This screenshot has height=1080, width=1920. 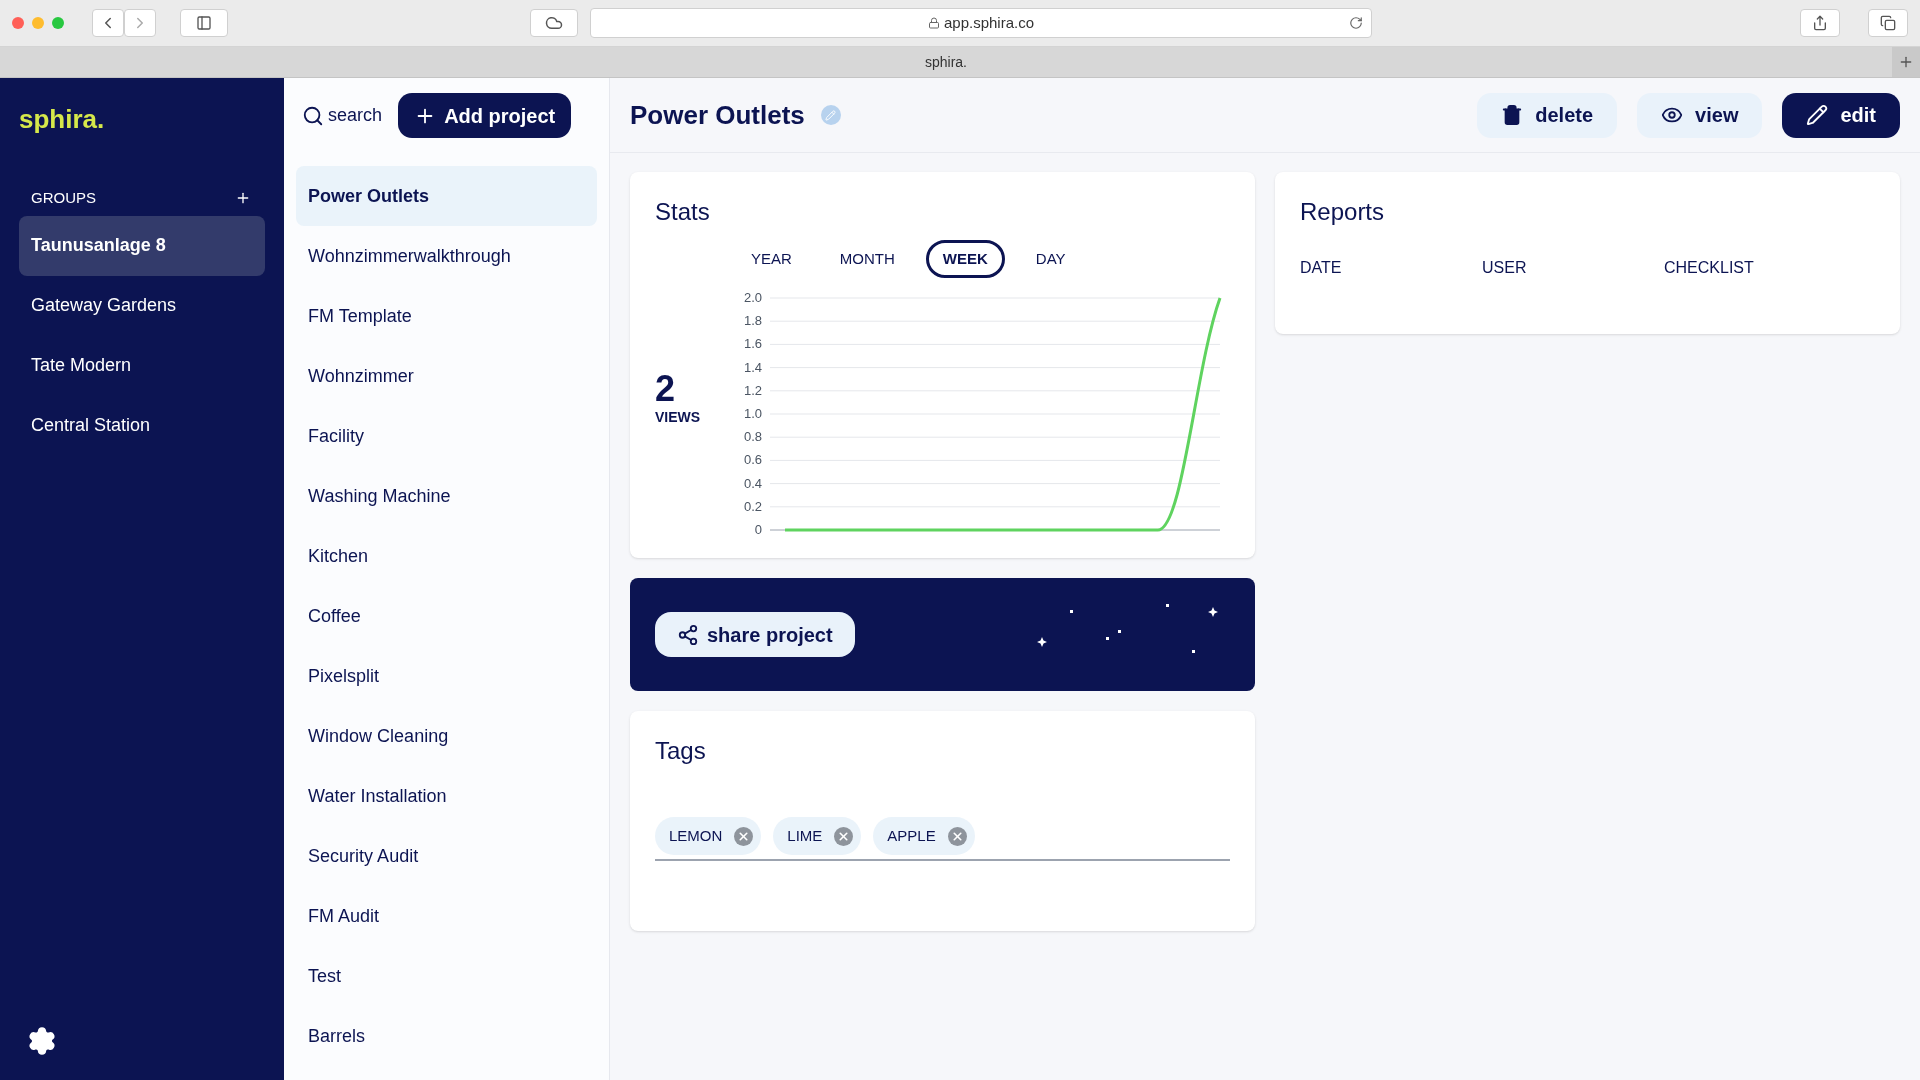 What do you see at coordinates (446, 316) in the screenshot?
I see `project-item: FM Template` at bounding box center [446, 316].